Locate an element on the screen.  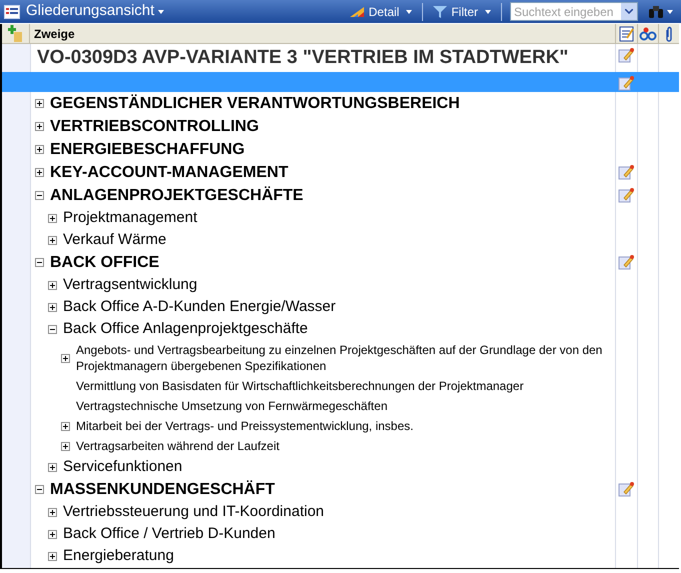
tree-item-label: Angebots- und Vertragsbearbeitung zu einzelnen Projektgeschäften auf der Grundlage der von den Projektmanagern übergebenen Spezifikationen is located at coordinates (345, 358).